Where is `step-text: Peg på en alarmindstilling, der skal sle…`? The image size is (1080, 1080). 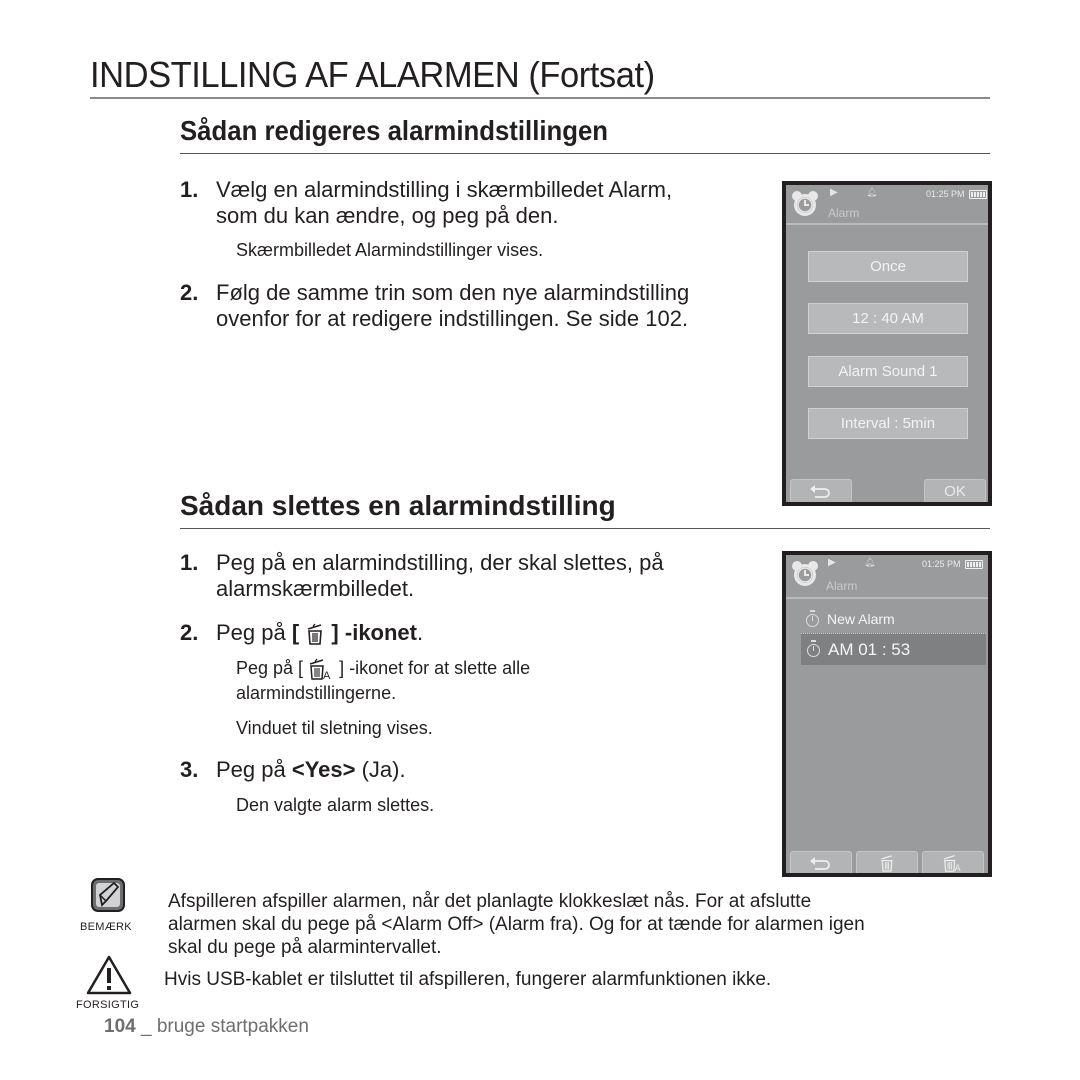 step-text: Peg på en alarmindstilling, der skal sle… is located at coordinates (440, 562).